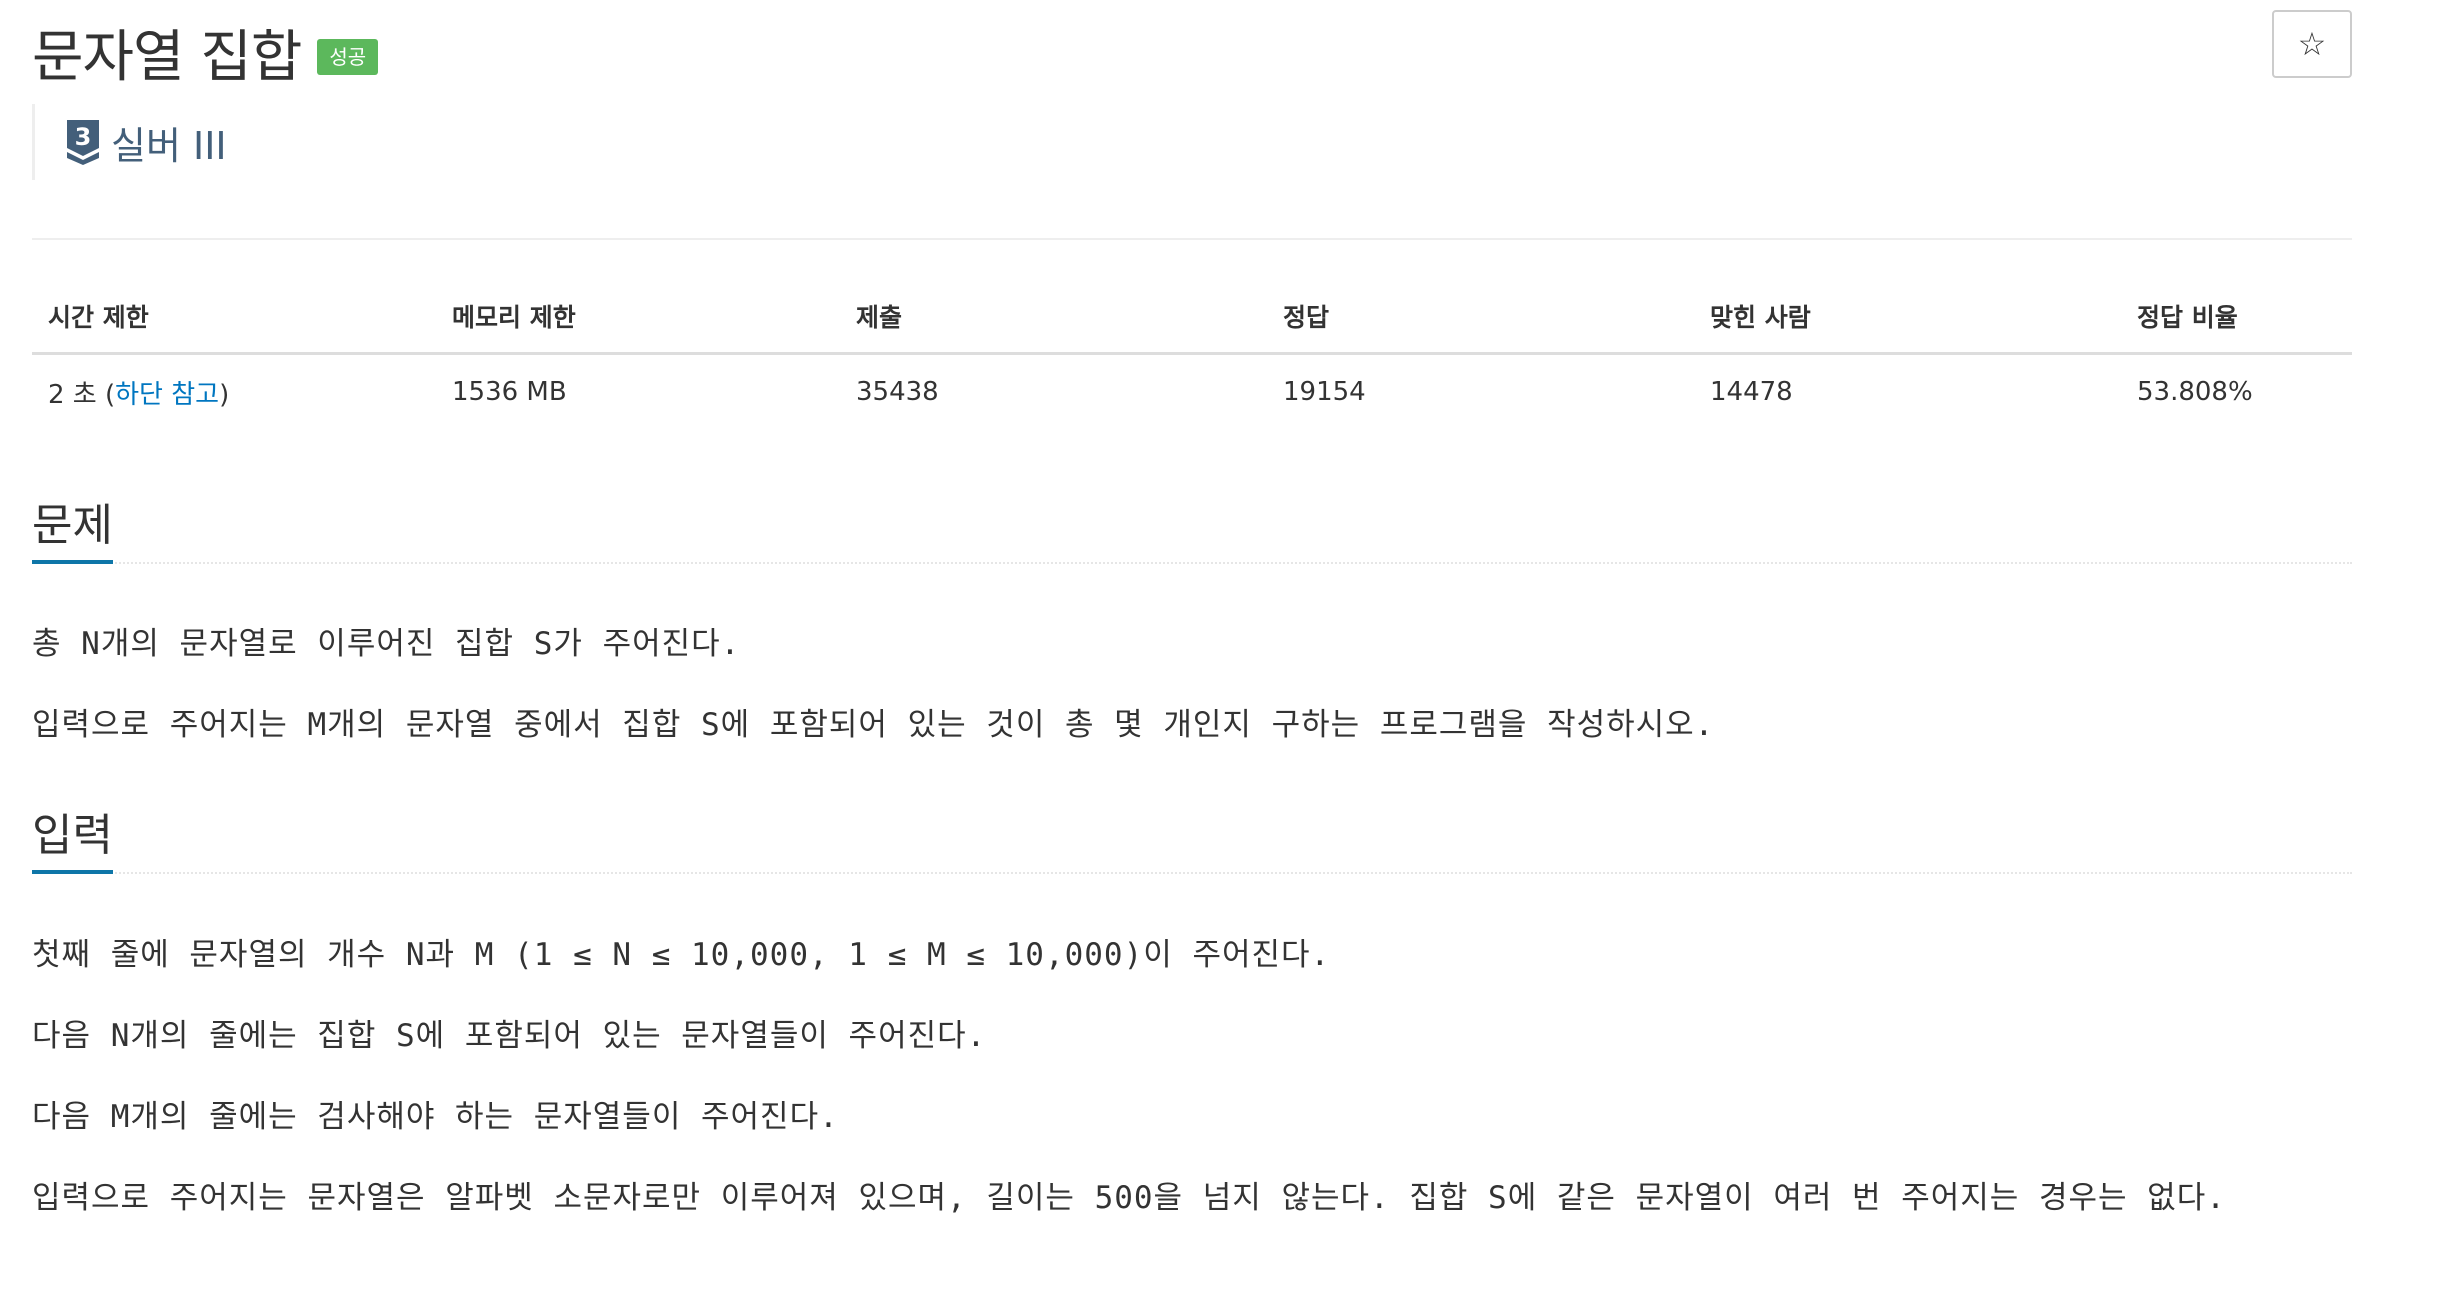 The image size is (2464, 1302). What do you see at coordinates (1053, 317) in the screenshot?
I see `header-submissions: 제출` at bounding box center [1053, 317].